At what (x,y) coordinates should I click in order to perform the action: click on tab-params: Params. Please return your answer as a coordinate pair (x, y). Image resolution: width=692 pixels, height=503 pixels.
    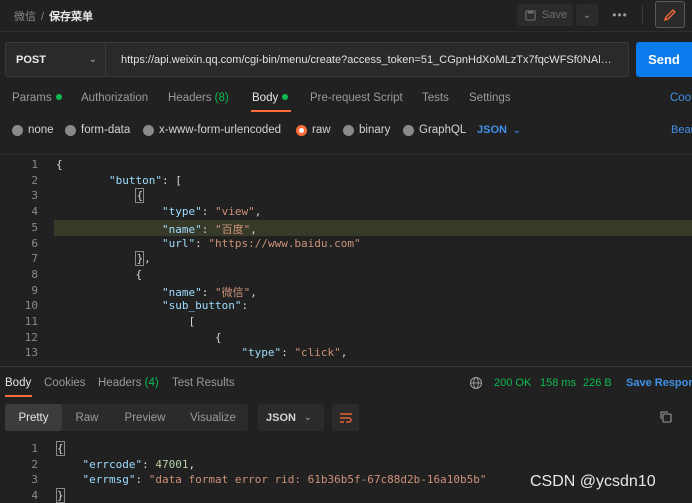
    Looking at the image, I should click on (37, 98).